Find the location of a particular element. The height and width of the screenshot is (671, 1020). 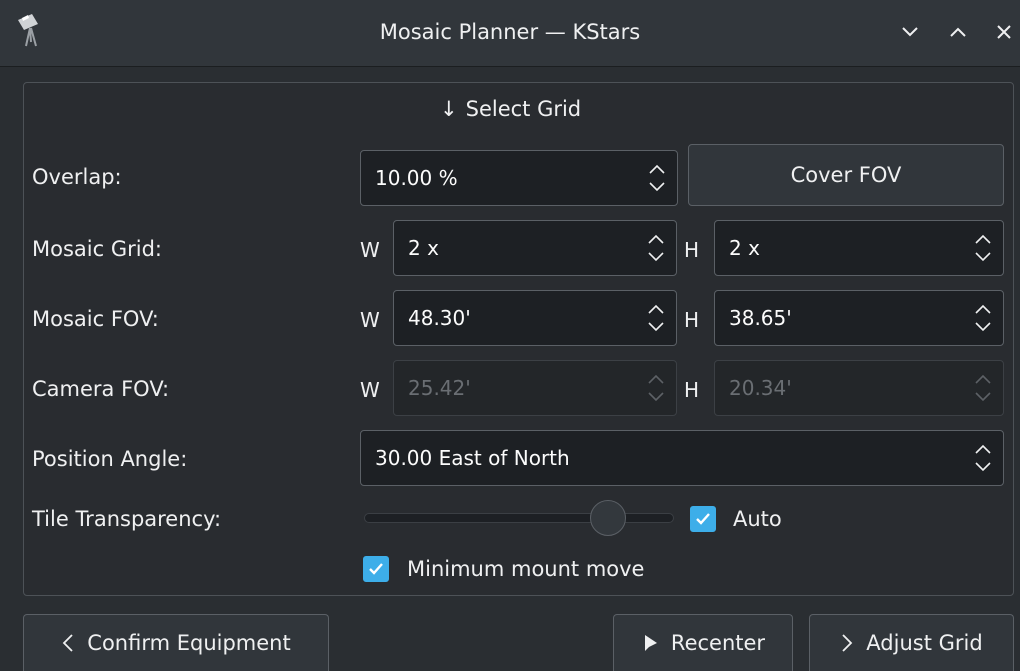

recenter-button: Recenter is located at coordinates (703, 642).